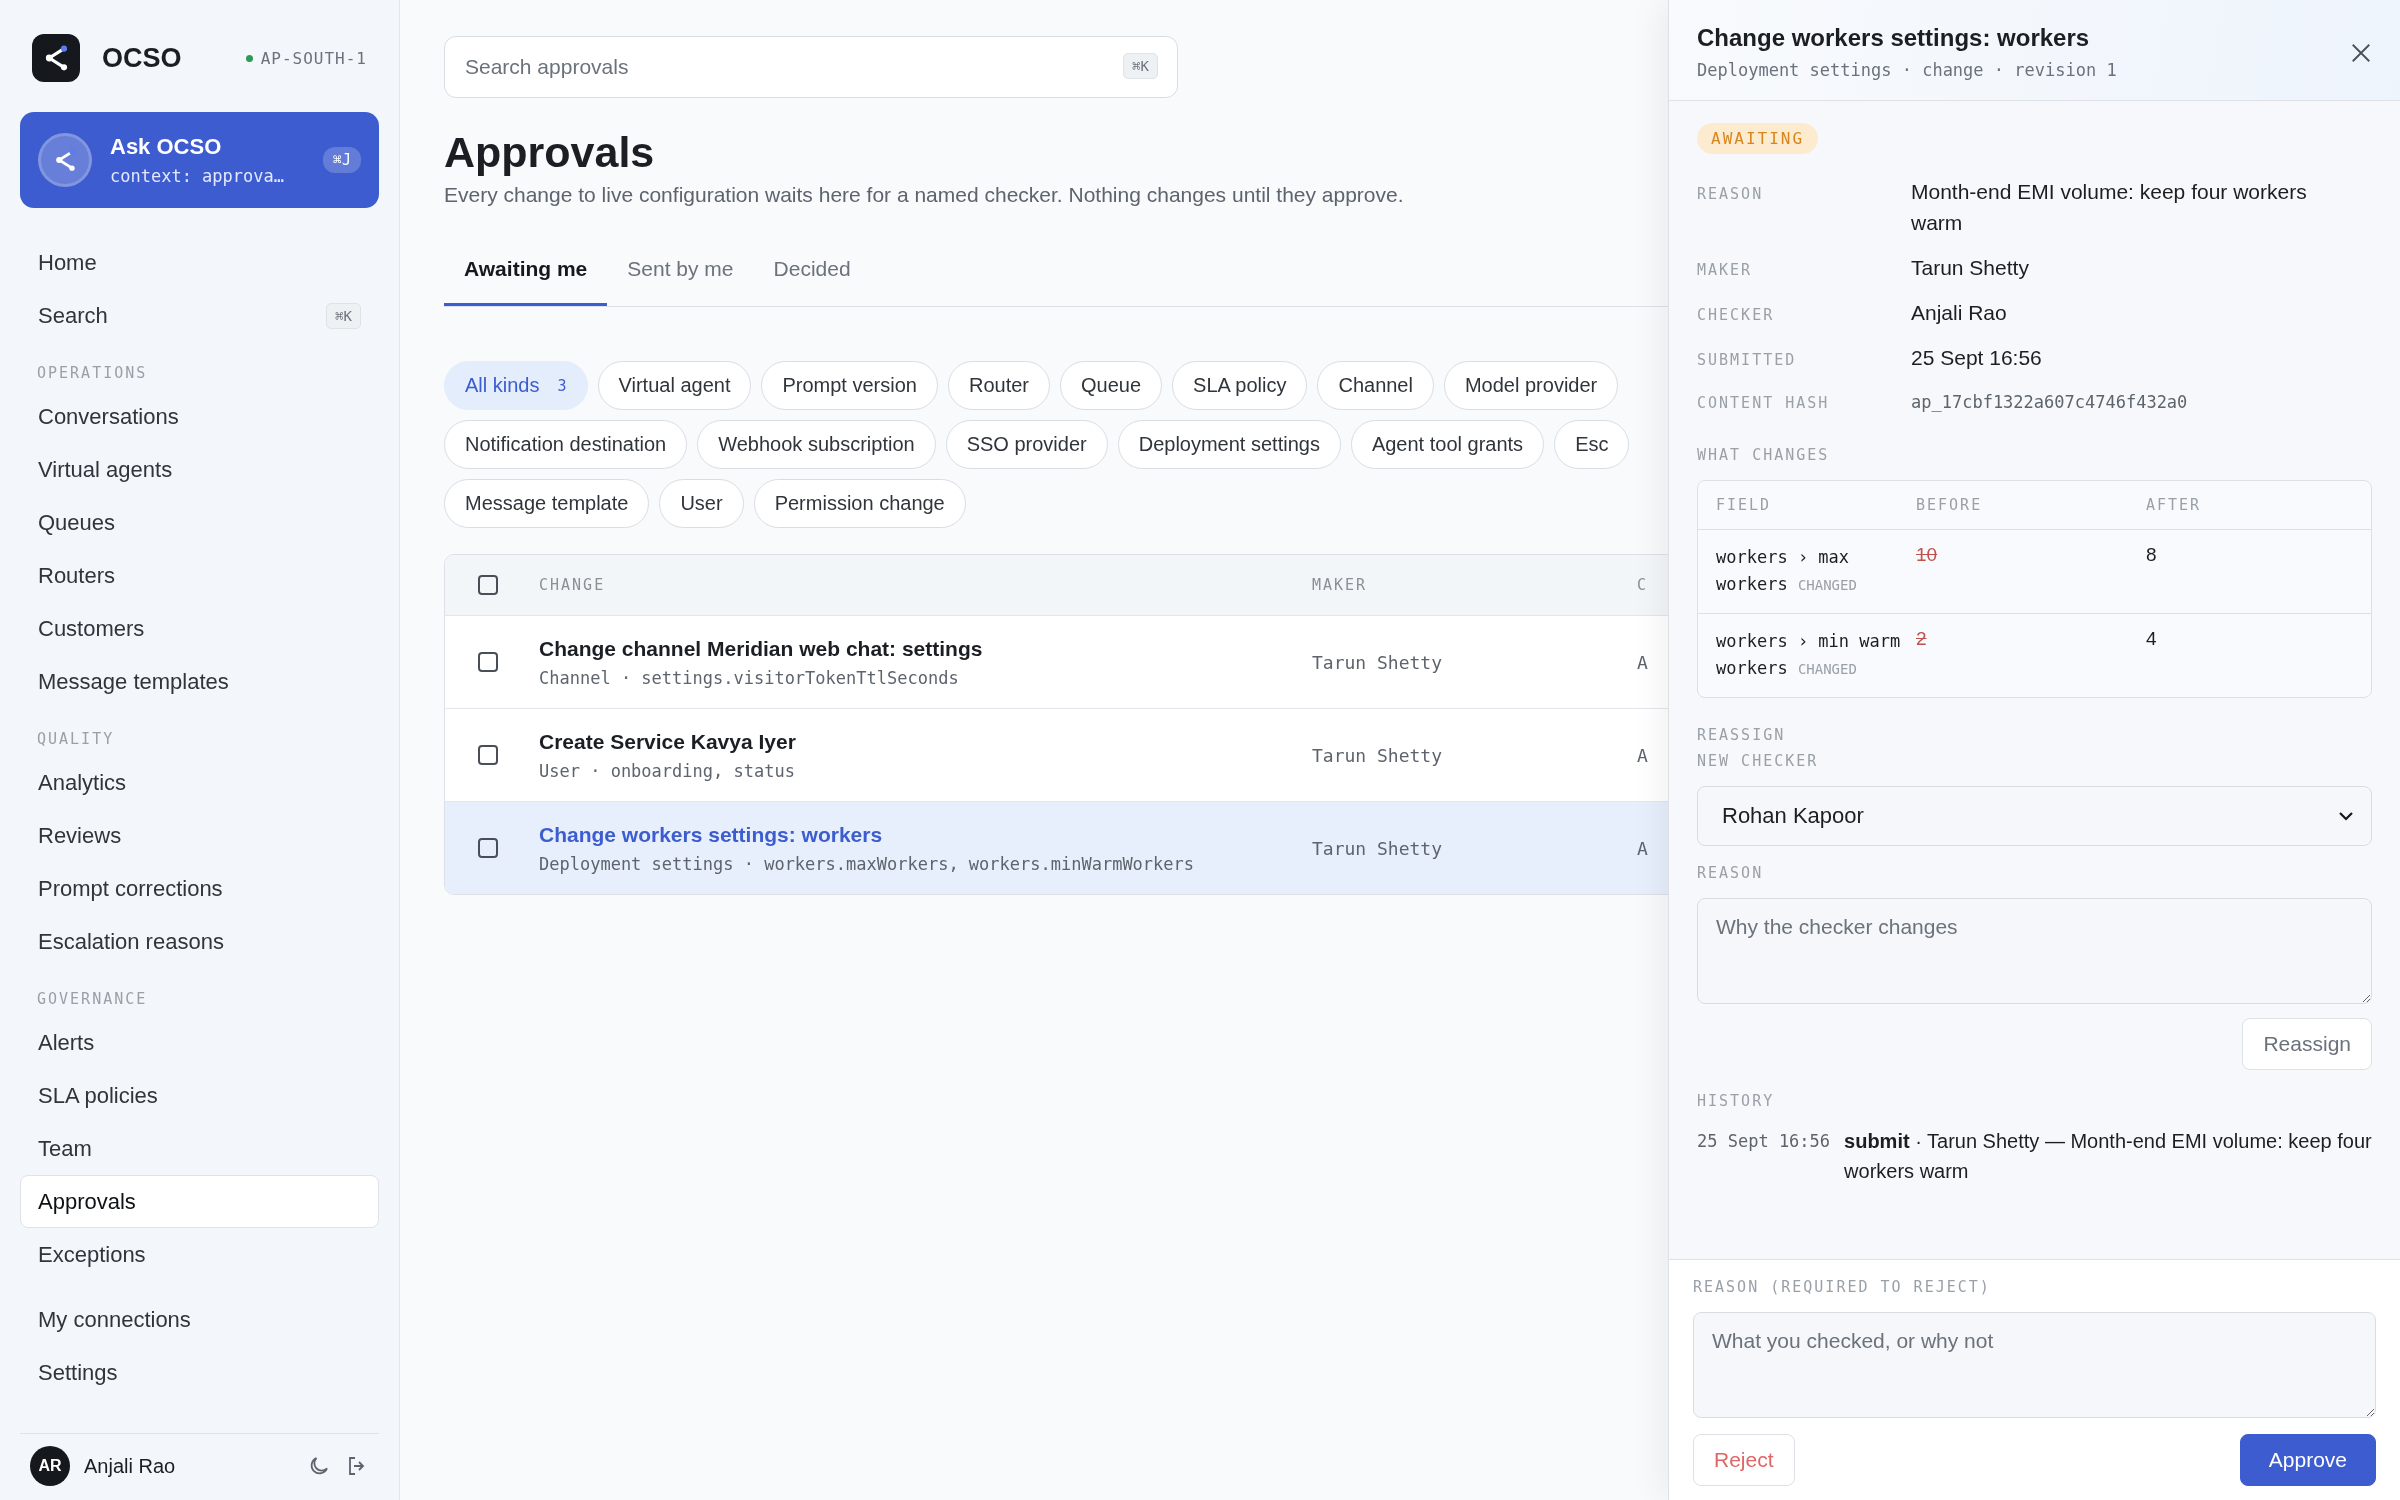 This screenshot has width=2400, height=1500. I want to click on field-label: NEW CHECKER, so click(1758, 761).